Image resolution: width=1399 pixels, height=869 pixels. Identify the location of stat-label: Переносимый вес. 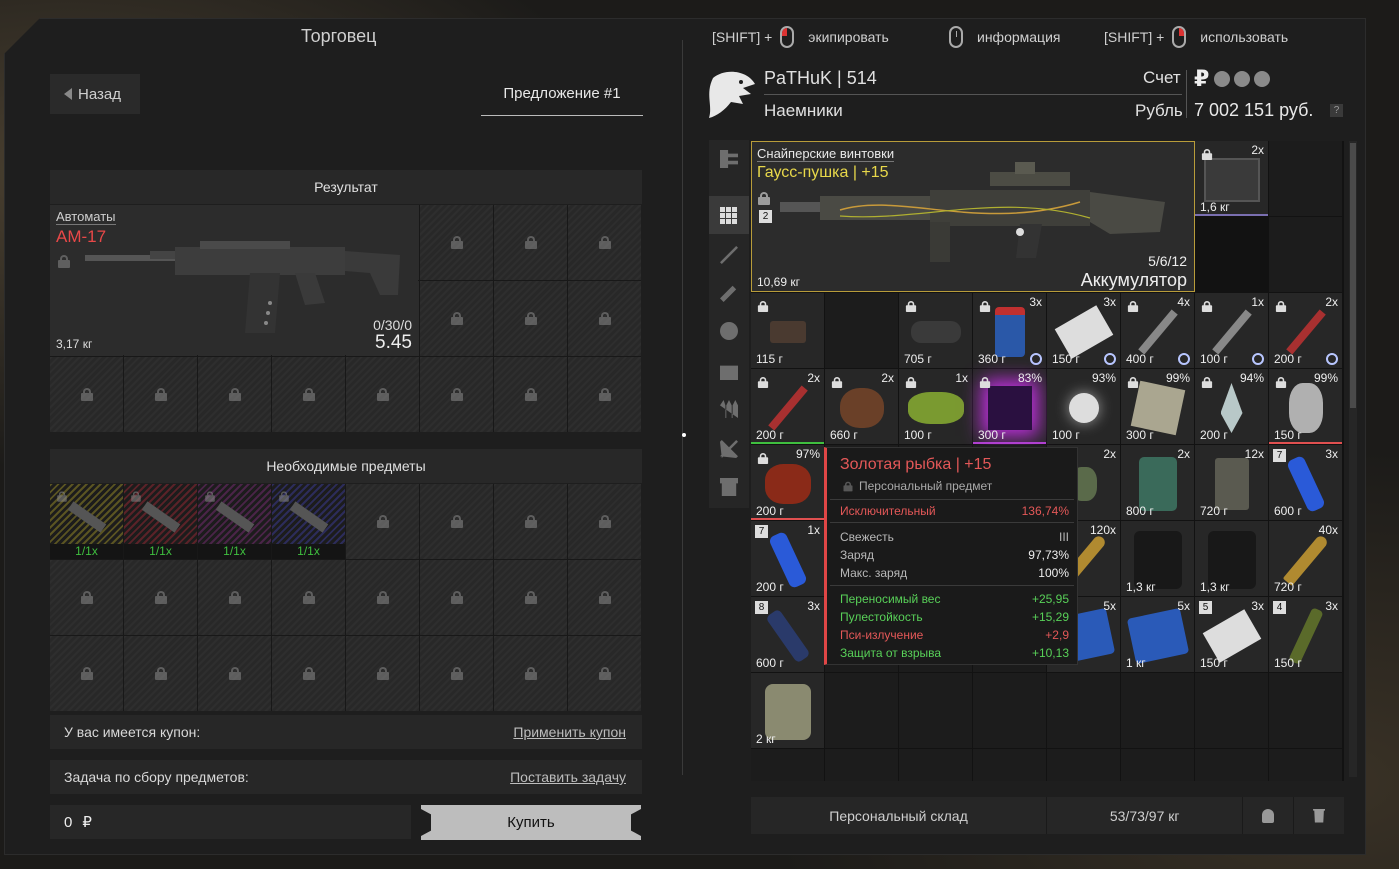
(890, 599).